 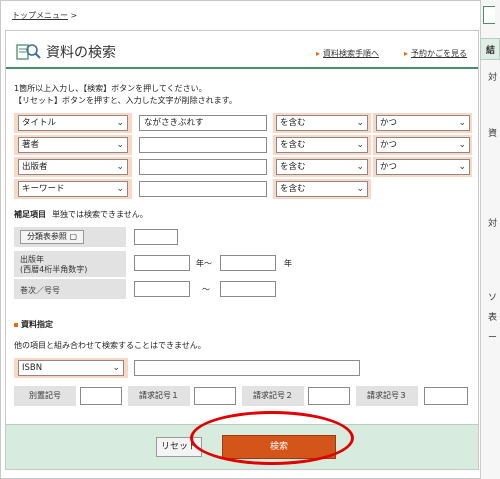 I want to click on criteria-input: ながさきぶれす, so click(x=203, y=123).